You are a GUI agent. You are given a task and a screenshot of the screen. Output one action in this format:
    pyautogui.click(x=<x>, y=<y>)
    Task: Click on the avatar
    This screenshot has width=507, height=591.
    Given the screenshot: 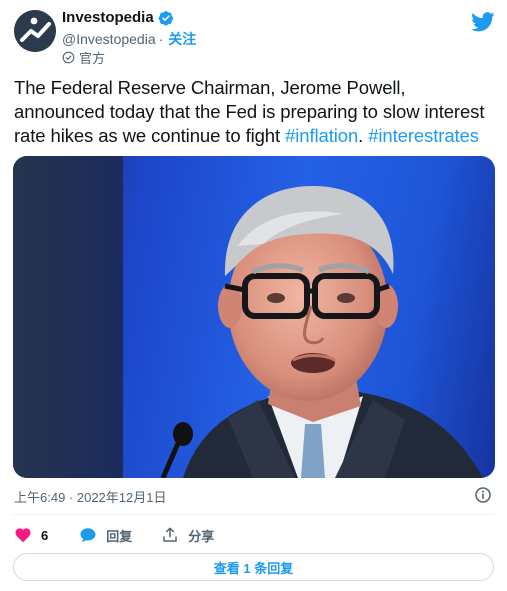 What is the action you would take?
    pyautogui.click(x=35, y=31)
    